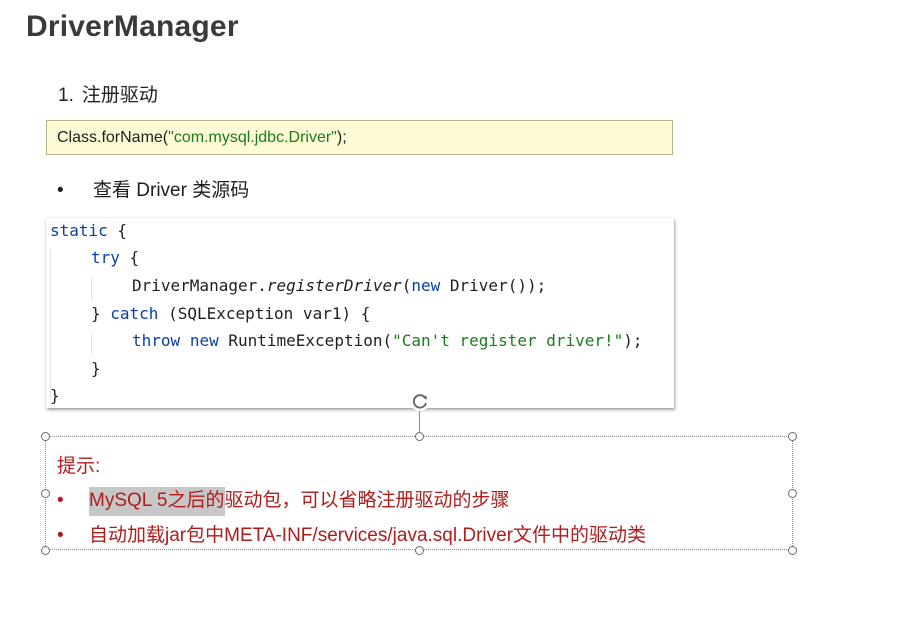  What do you see at coordinates (419, 550) in the screenshot?
I see `resize-handle-bottom` at bounding box center [419, 550].